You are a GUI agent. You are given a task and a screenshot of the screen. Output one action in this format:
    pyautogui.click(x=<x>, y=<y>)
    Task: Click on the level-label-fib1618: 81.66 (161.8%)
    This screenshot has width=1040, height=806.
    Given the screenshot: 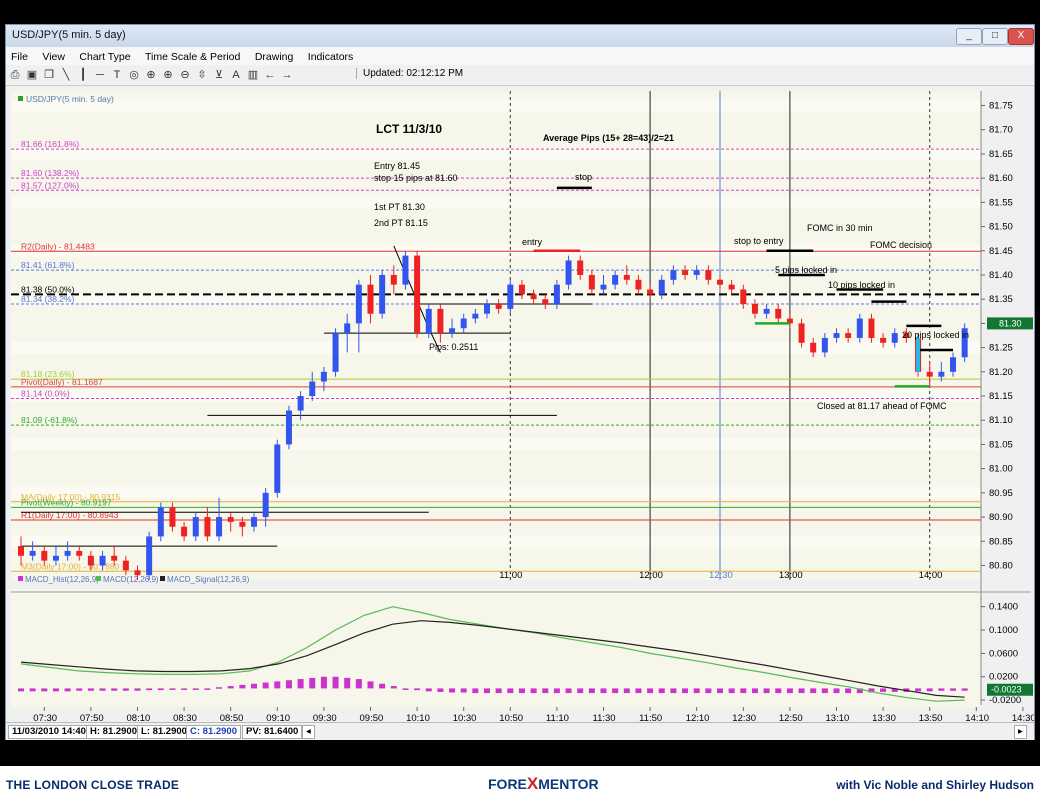 What is the action you would take?
    pyautogui.click(x=50, y=144)
    